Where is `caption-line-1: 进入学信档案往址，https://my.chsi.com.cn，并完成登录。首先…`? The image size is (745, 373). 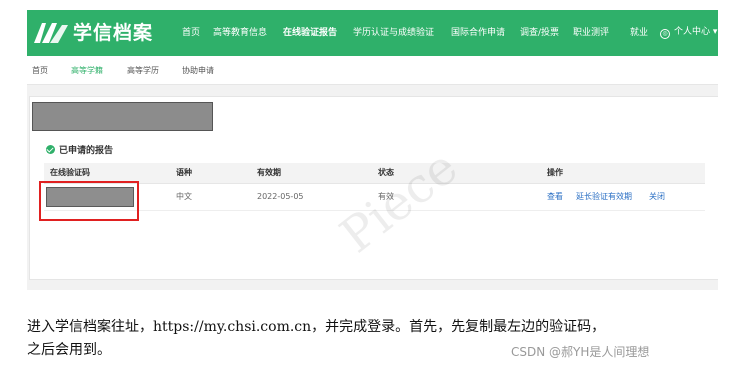 caption-line-1: 进入学信档案往址，https://my.chsi.com.cn，并完成登录。首先… is located at coordinates (316, 327).